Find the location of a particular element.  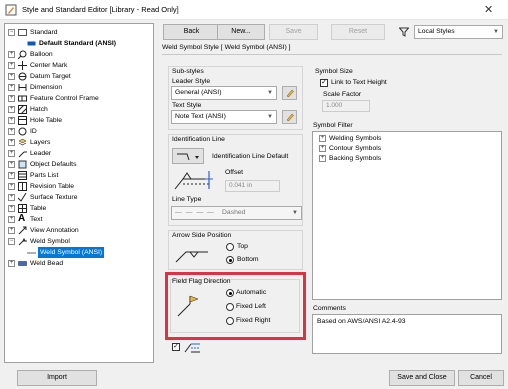

line-type-label: Line Type is located at coordinates (187, 199).